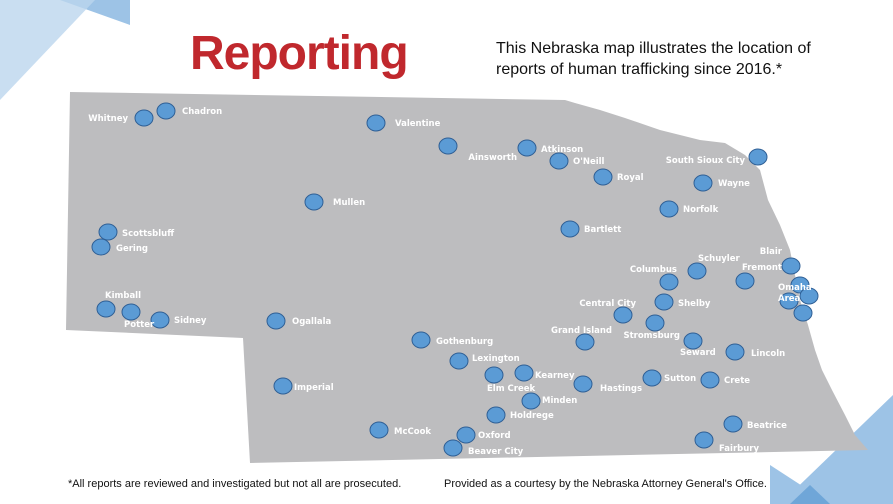 The height and width of the screenshot is (504, 893). What do you see at coordinates (768, 354) in the screenshot?
I see `location-label: Lincoln` at bounding box center [768, 354].